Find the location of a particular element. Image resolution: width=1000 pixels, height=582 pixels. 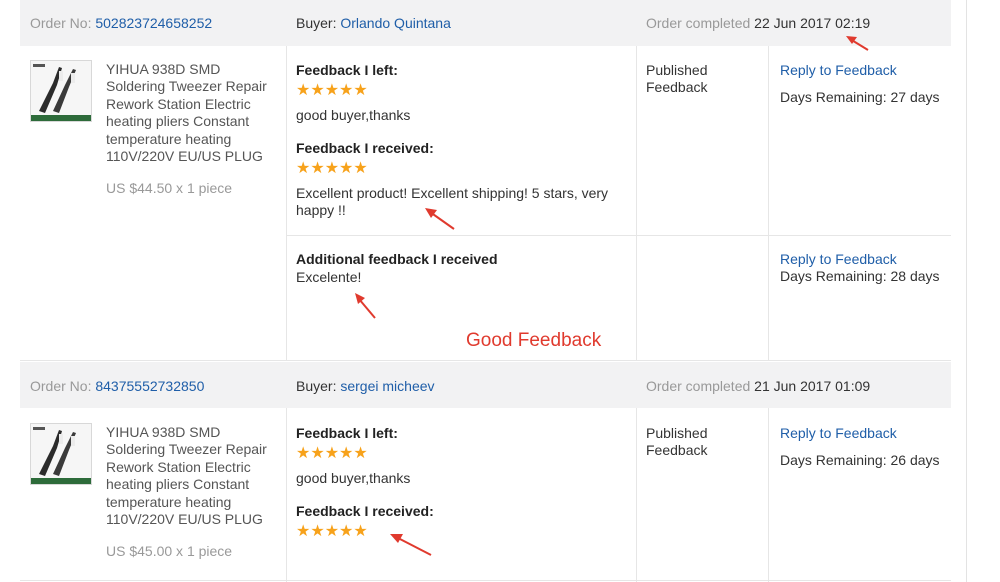

additional-feedback-divider is located at coordinates (618, 235).